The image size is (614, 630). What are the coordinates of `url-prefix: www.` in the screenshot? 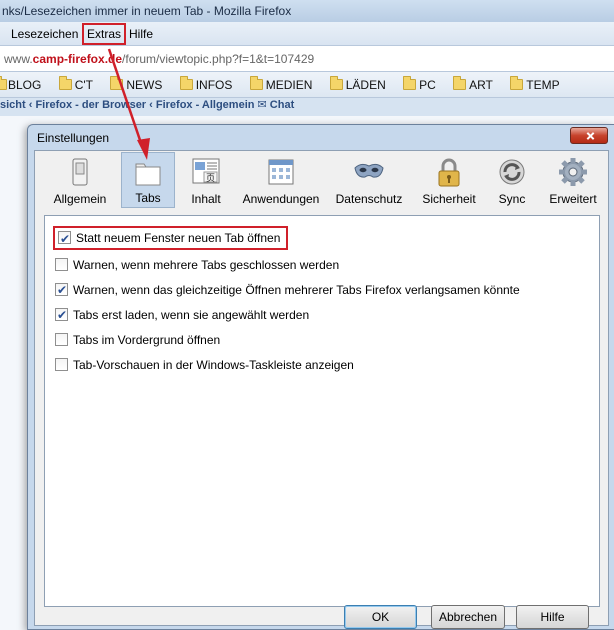 It's located at (18, 59).